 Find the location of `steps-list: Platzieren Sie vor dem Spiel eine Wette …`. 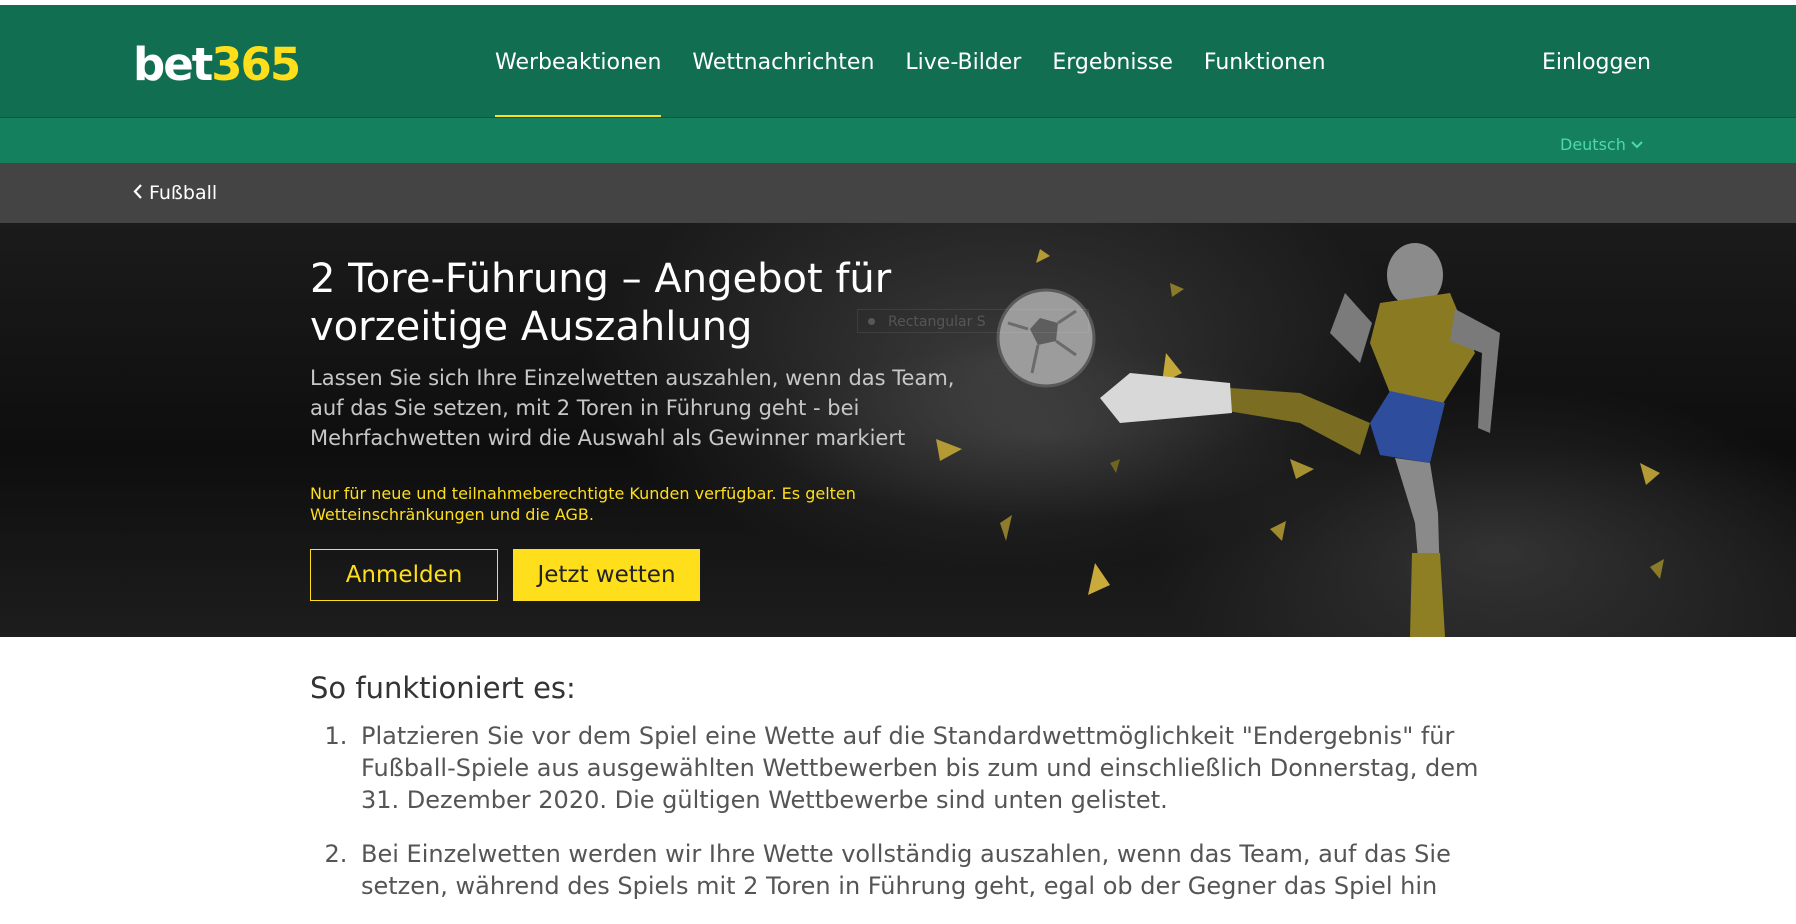

steps-list: Platzieren Sie vor dem Spiel eine Wette … is located at coordinates (910, 811).